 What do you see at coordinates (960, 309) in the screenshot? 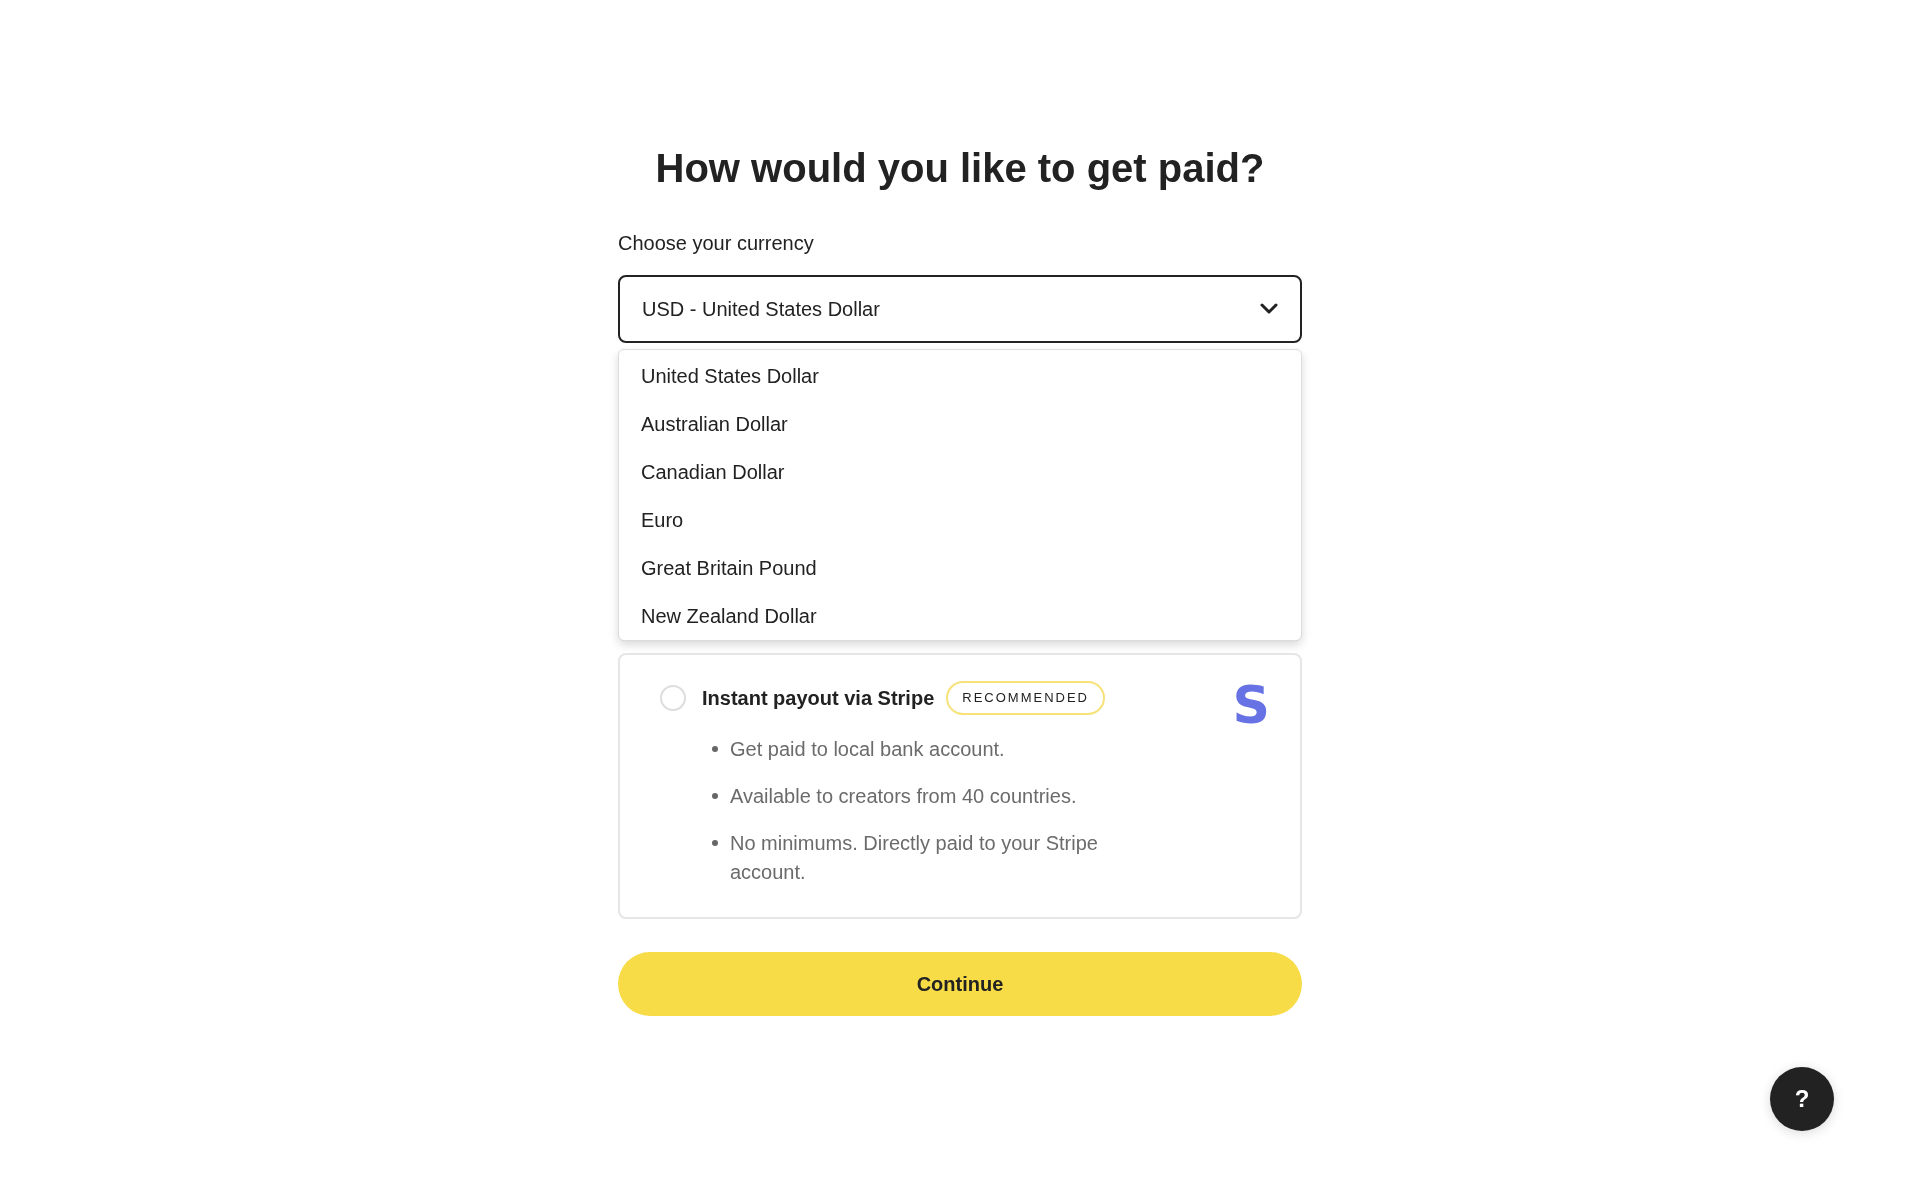
I see `currency-select: USD - United States Dollar` at bounding box center [960, 309].